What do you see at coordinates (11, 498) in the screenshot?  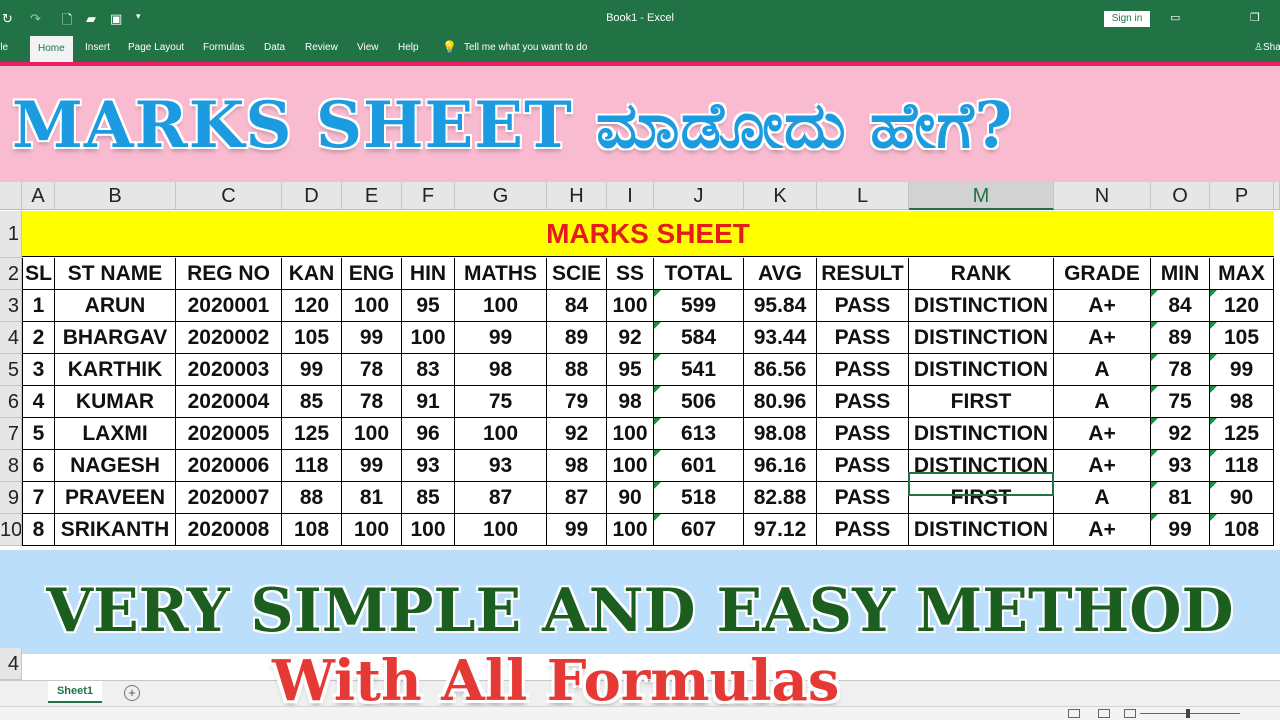 I see `row-header-9: 9` at bounding box center [11, 498].